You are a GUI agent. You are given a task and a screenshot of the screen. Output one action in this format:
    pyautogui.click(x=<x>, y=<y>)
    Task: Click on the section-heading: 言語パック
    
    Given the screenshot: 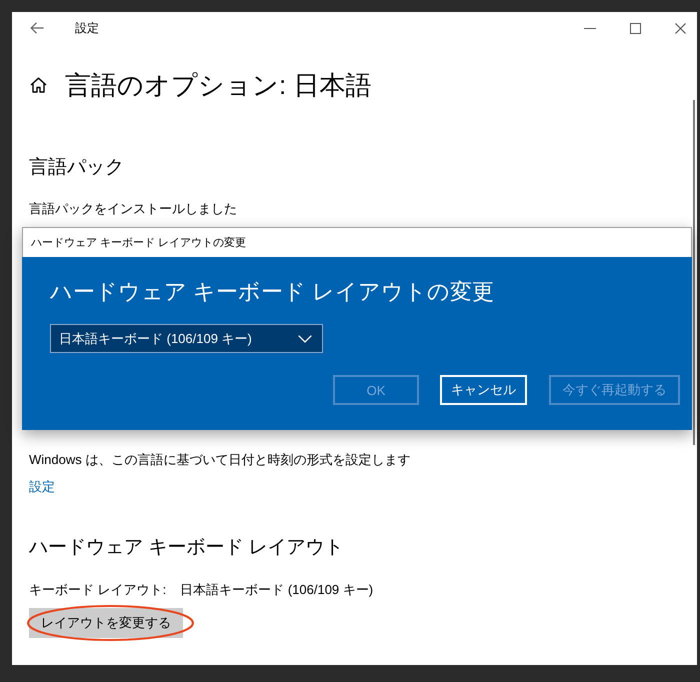 What is the action you would take?
    pyautogui.click(x=76, y=168)
    